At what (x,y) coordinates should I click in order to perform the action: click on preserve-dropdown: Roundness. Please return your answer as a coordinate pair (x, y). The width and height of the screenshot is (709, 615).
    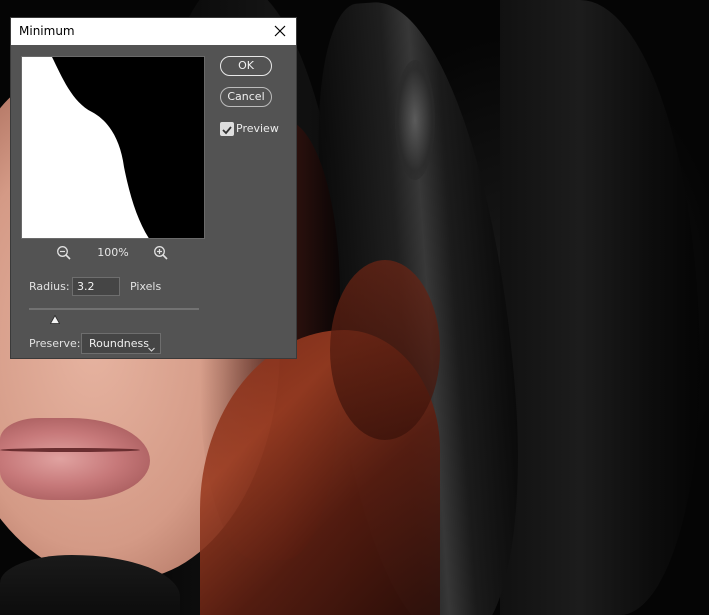
    Looking at the image, I should click on (121, 343).